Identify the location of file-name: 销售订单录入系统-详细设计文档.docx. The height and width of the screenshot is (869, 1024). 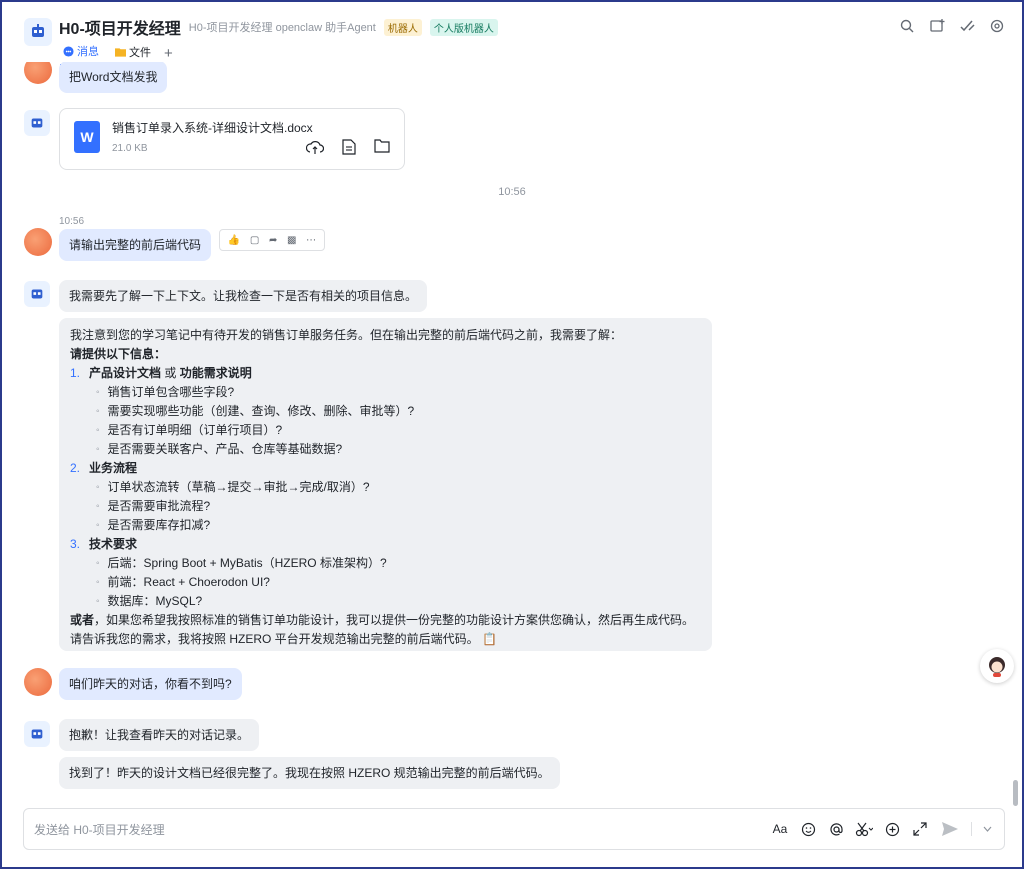
(212, 127).